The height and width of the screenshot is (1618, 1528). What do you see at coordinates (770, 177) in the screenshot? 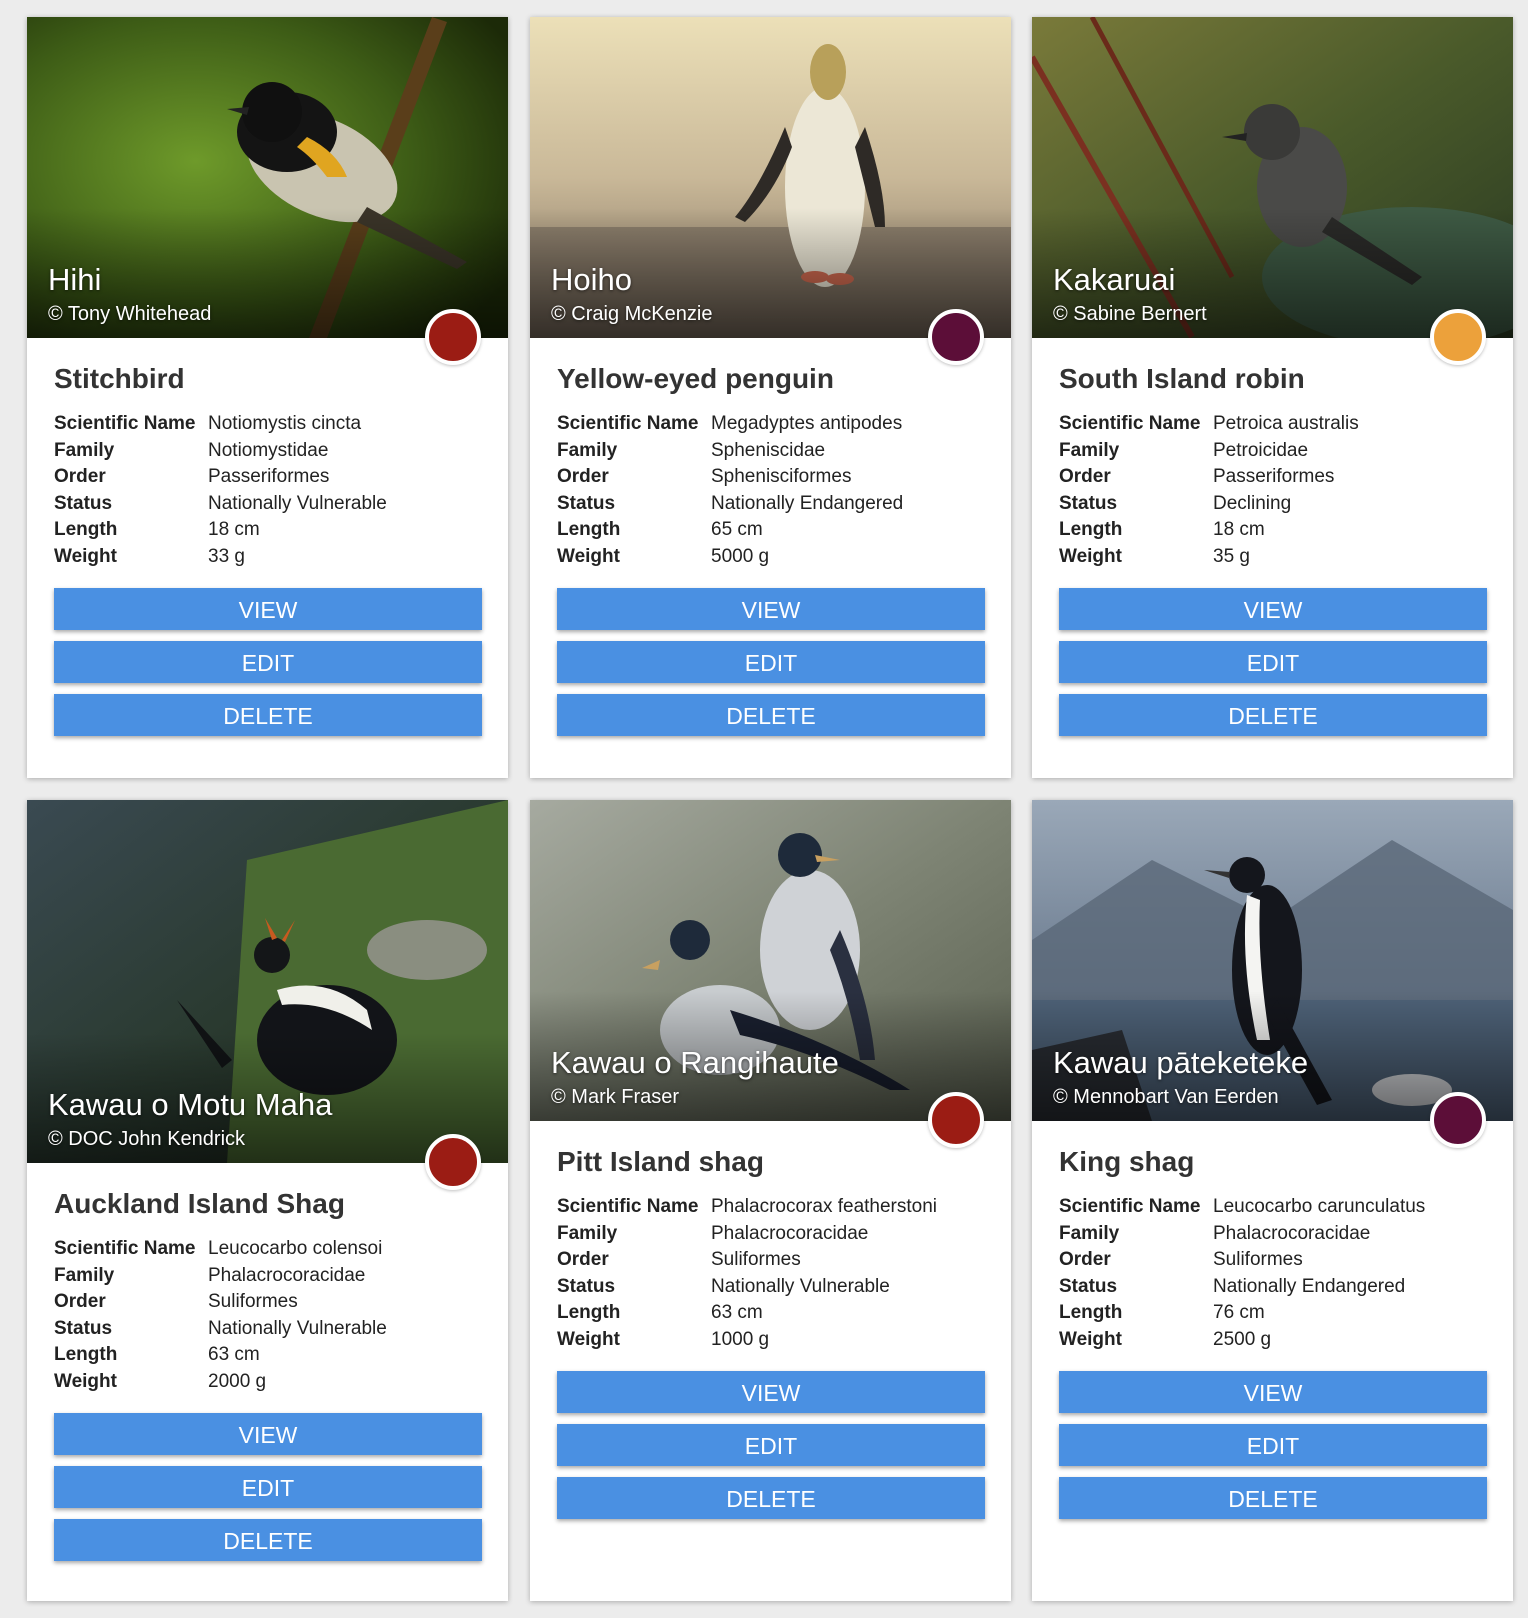
I see `bird-photo: Hoiho © Craig McKenzie` at bounding box center [770, 177].